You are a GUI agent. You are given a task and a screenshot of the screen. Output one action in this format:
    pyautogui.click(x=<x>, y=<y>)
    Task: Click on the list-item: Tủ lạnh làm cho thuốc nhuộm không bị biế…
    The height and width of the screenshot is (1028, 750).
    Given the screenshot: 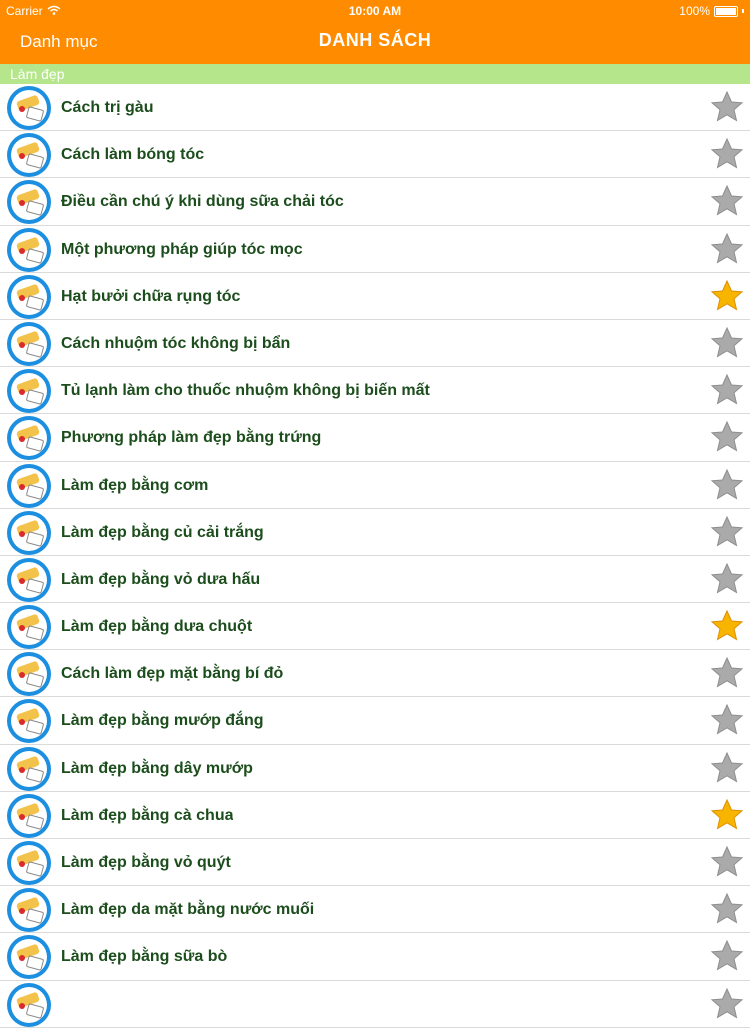 What is the action you would take?
    pyautogui.click(x=375, y=391)
    